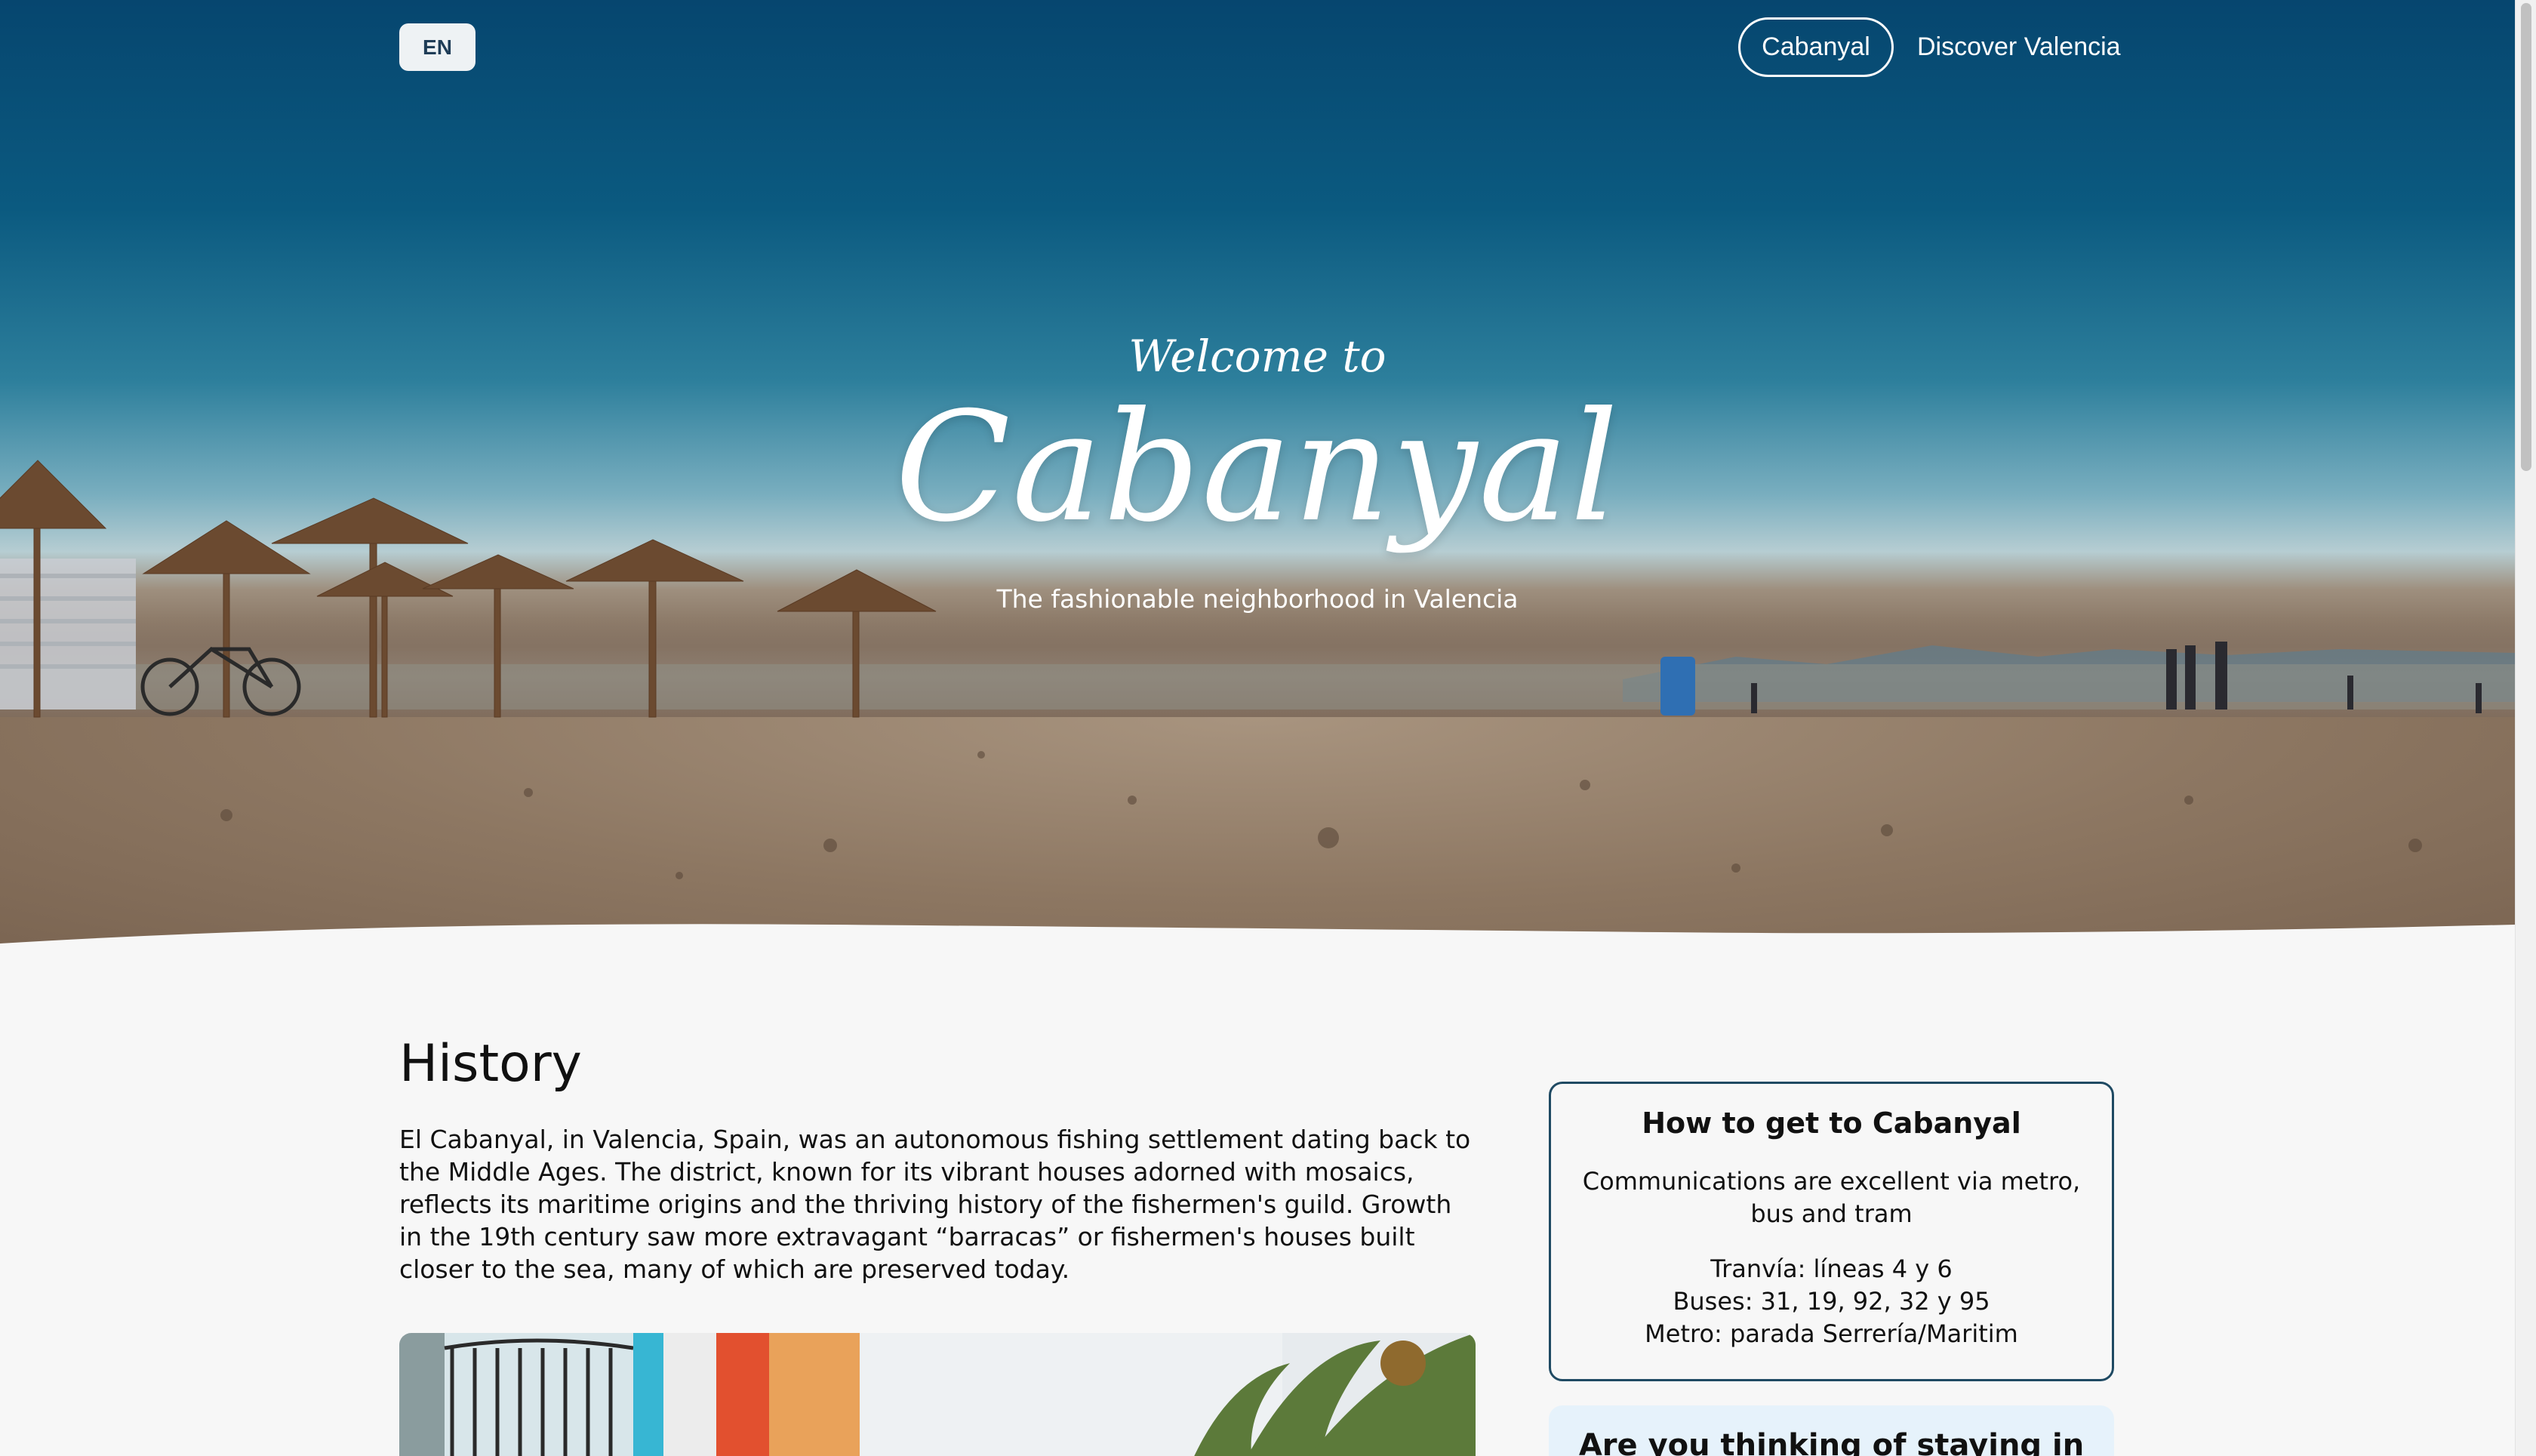  What do you see at coordinates (1257, 599) in the screenshot?
I see `hero-tagline: The fashionable neighborhood in Valencia` at bounding box center [1257, 599].